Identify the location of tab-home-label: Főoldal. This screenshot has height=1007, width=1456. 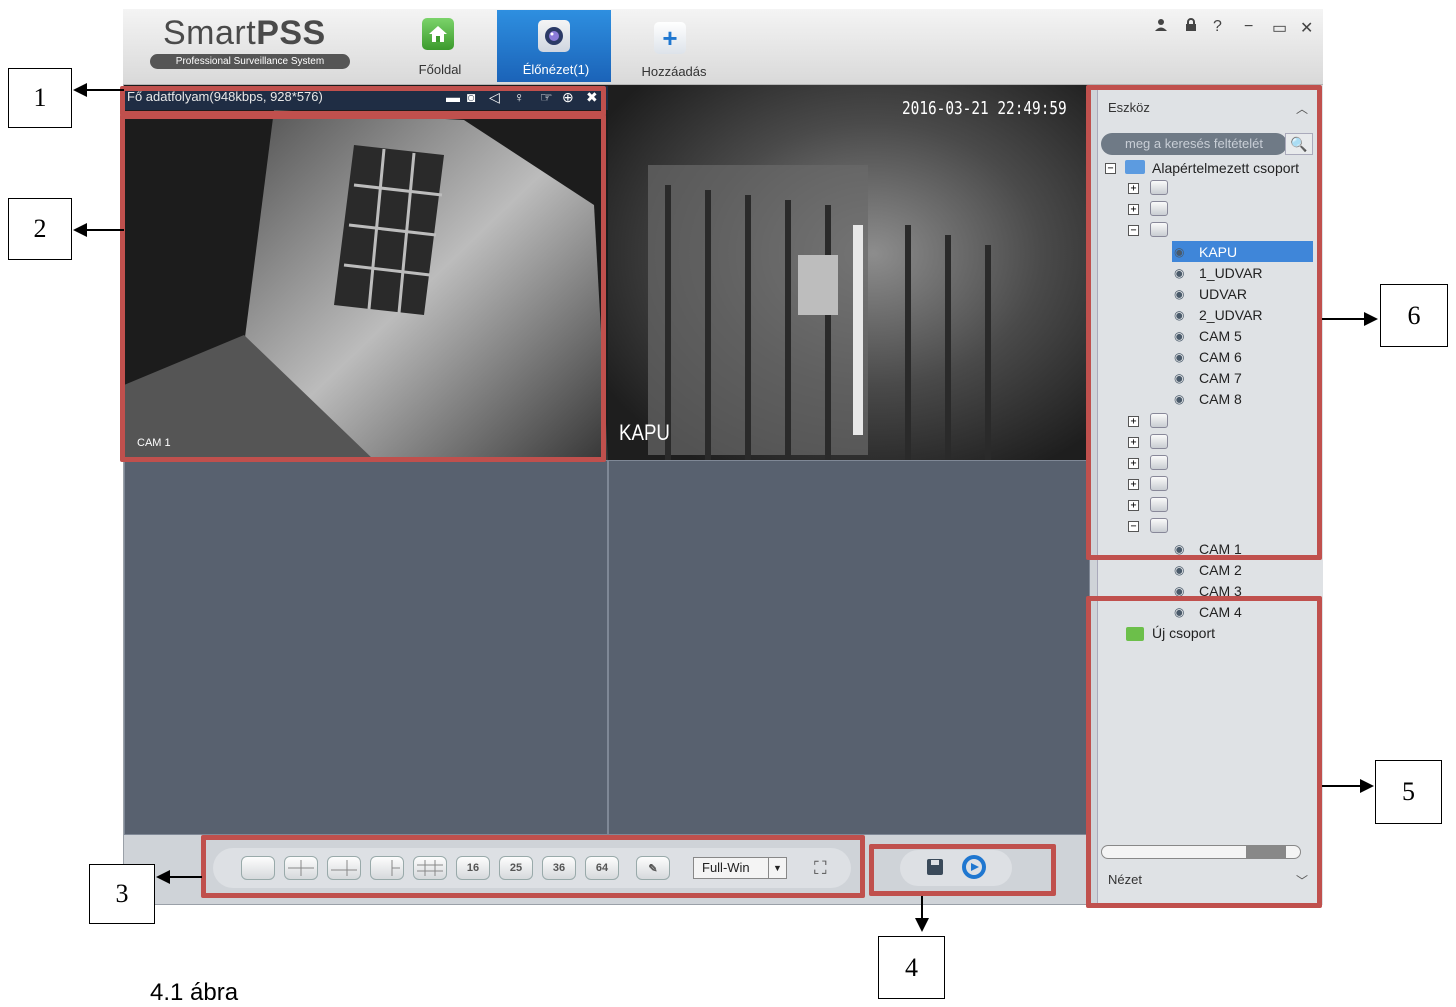
(440, 69).